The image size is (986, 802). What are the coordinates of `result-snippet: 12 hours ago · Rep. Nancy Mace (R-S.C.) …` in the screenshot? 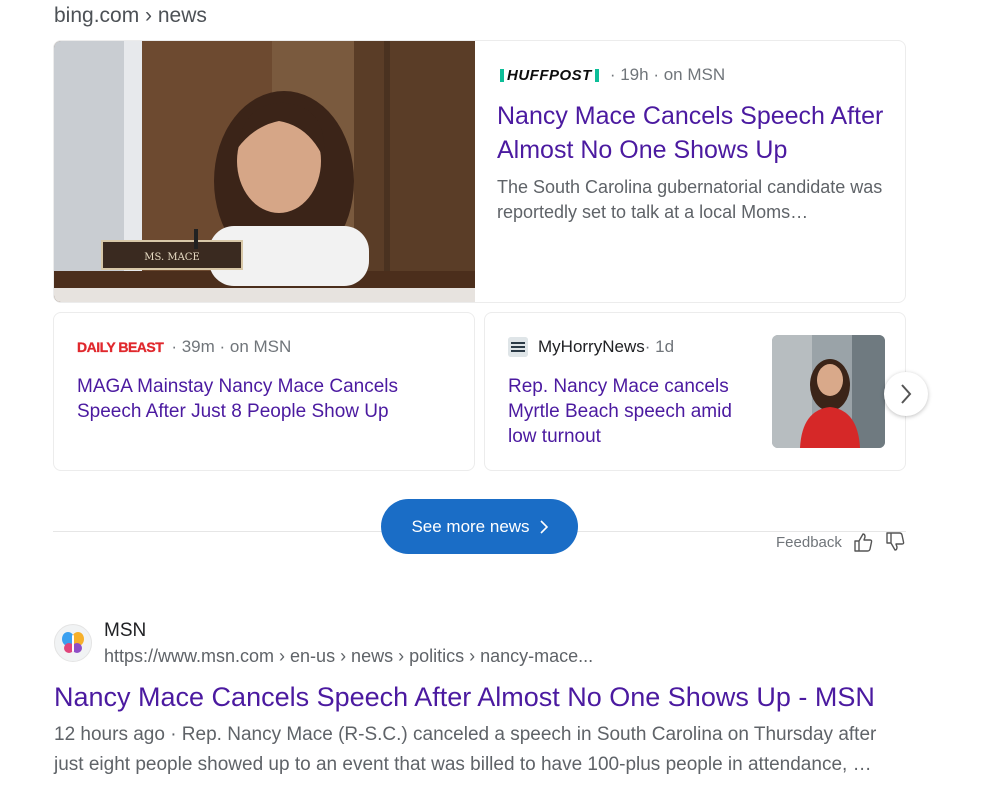 It's located at (465, 749).